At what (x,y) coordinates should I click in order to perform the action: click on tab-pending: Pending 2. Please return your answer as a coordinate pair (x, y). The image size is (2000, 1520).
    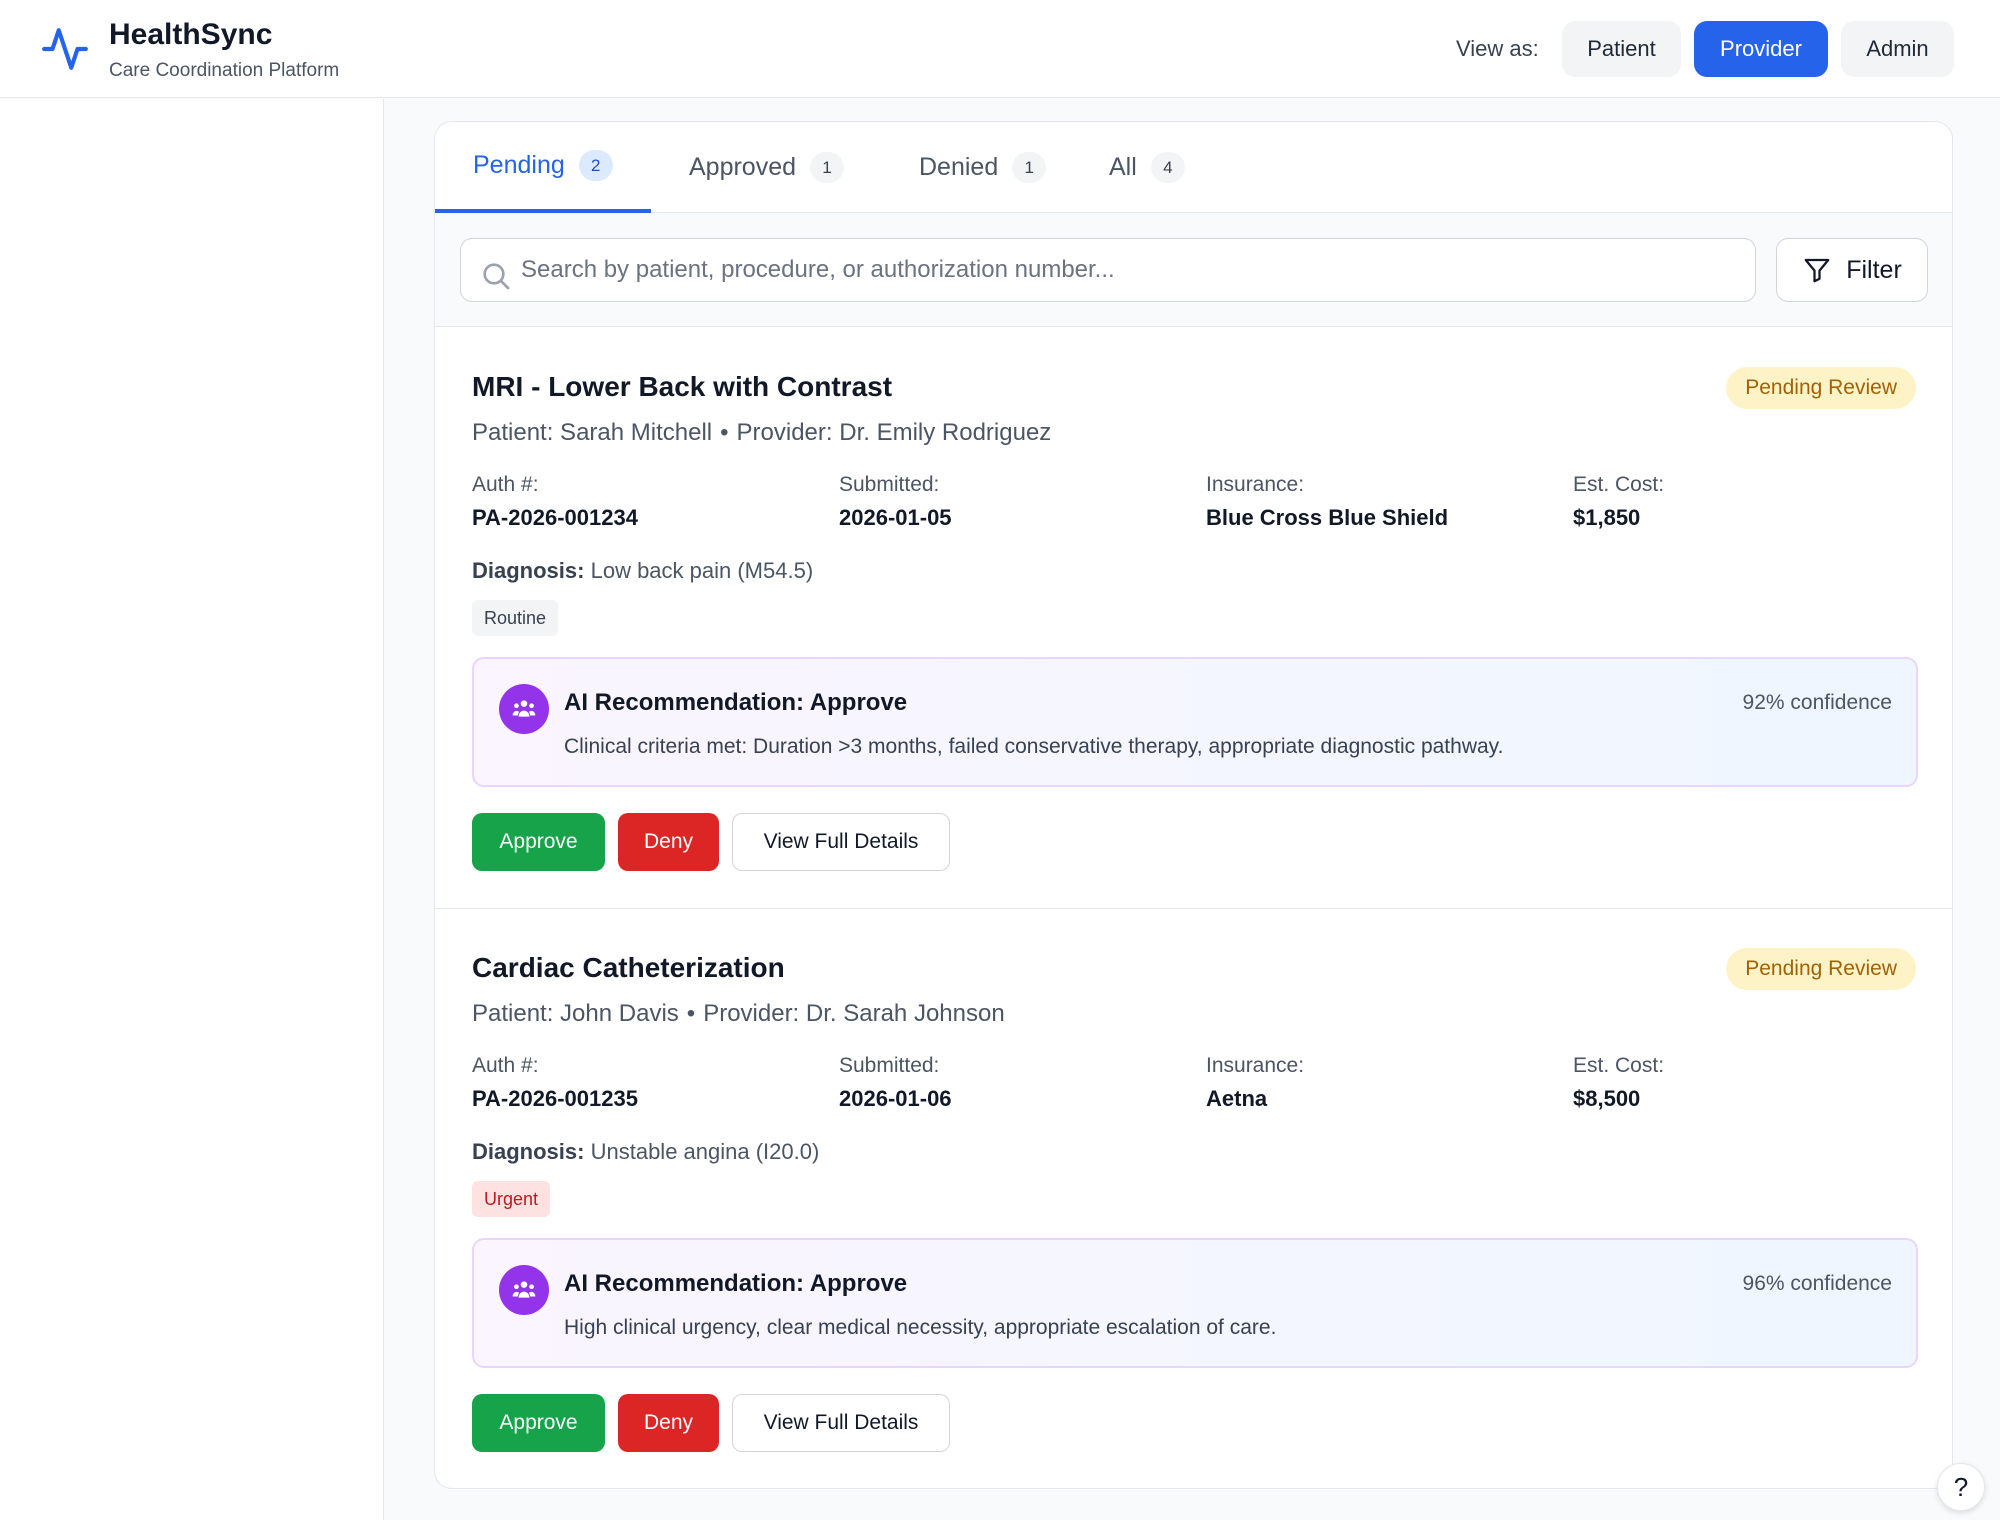
    Looking at the image, I should click on (543, 167).